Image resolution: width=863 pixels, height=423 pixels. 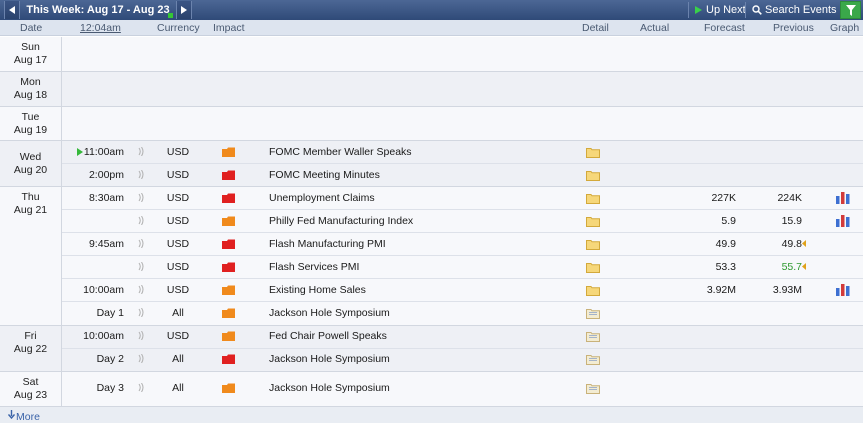 What do you see at coordinates (103, 336) in the screenshot?
I see `event-time: 10:00am` at bounding box center [103, 336].